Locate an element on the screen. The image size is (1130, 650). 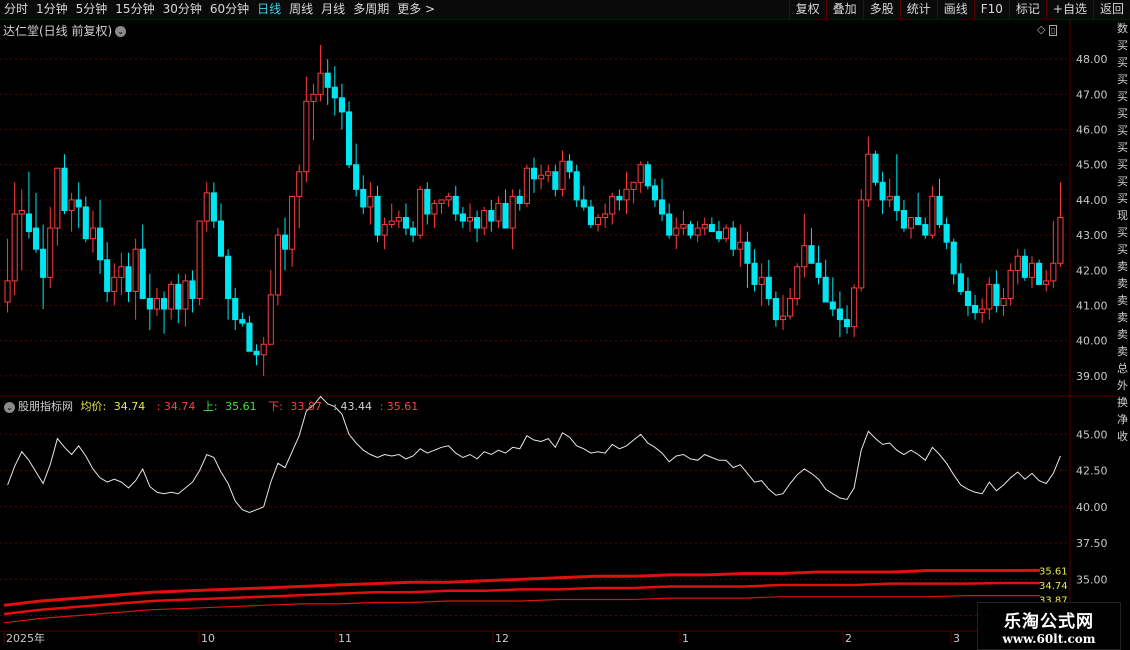
period-tabs: 分时 1分钟 5分钟 15分钟 30分钟 60分钟 日线 周线 月线 多周期 更多 > is located at coordinates (219, 9).